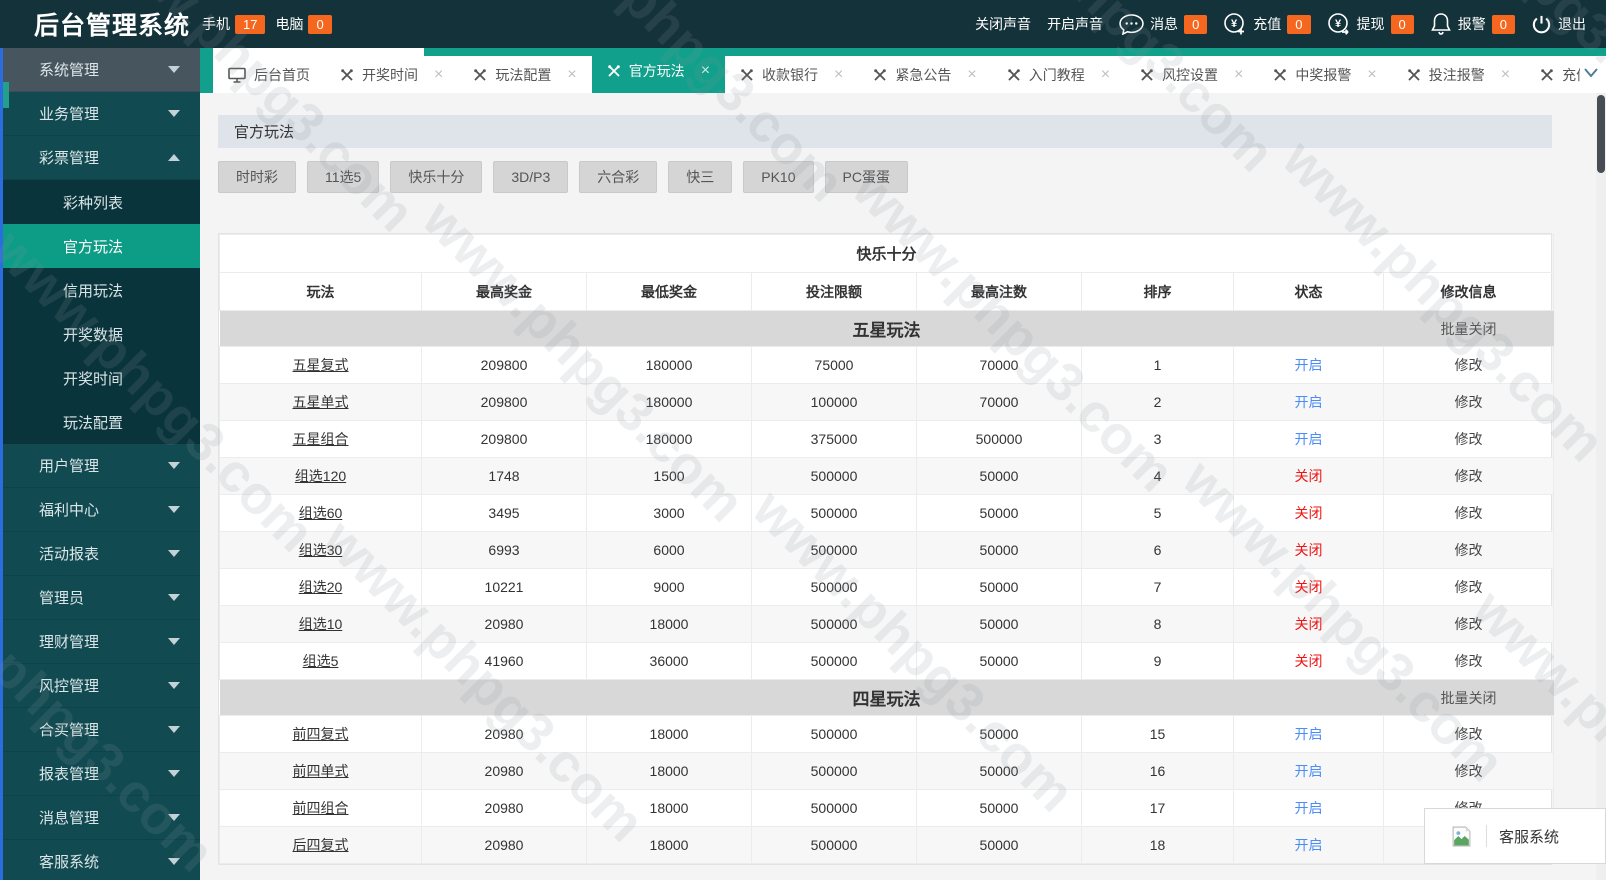  I want to click on tab-item: 中奖报警 ×, so click(1324, 74).